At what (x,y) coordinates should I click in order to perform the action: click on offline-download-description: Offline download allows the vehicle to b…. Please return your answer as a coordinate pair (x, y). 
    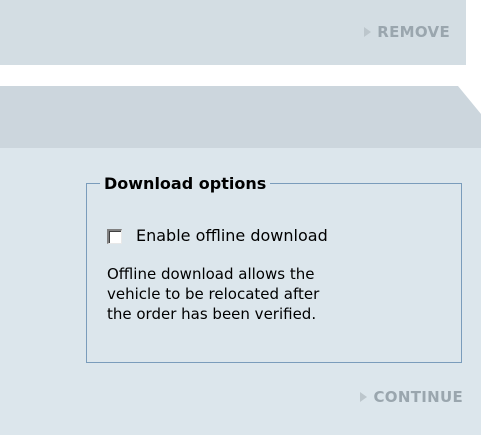
    Looking at the image, I should click on (279, 294).